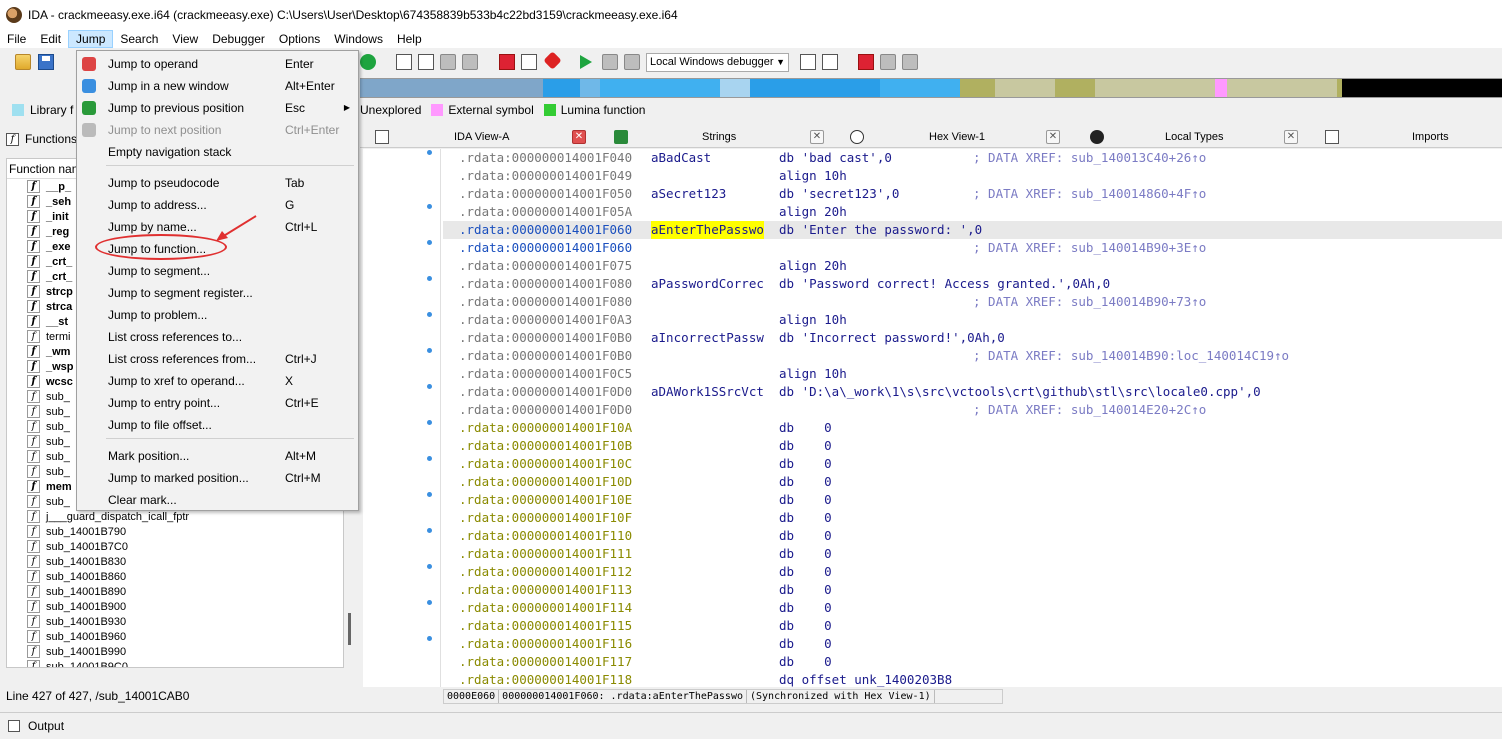 The width and height of the screenshot is (1502, 739). What do you see at coordinates (175, 663) in the screenshot?
I see `function-row: f sub_14001B9C0` at bounding box center [175, 663].